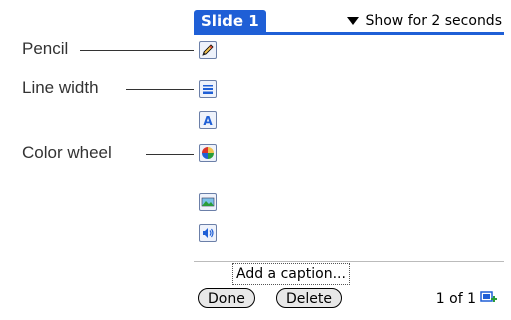 This screenshot has height=320, width=511. I want to click on sound-tool-button, so click(208, 233).